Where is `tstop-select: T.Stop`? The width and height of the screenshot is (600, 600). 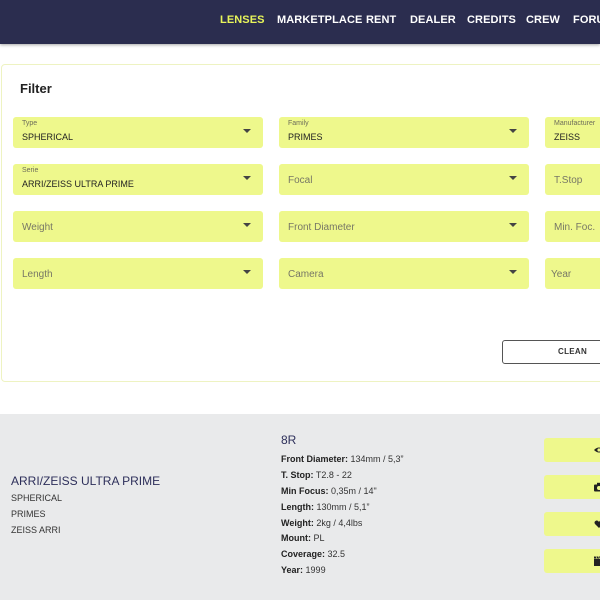 tstop-select: T.Stop is located at coordinates (572, 179).